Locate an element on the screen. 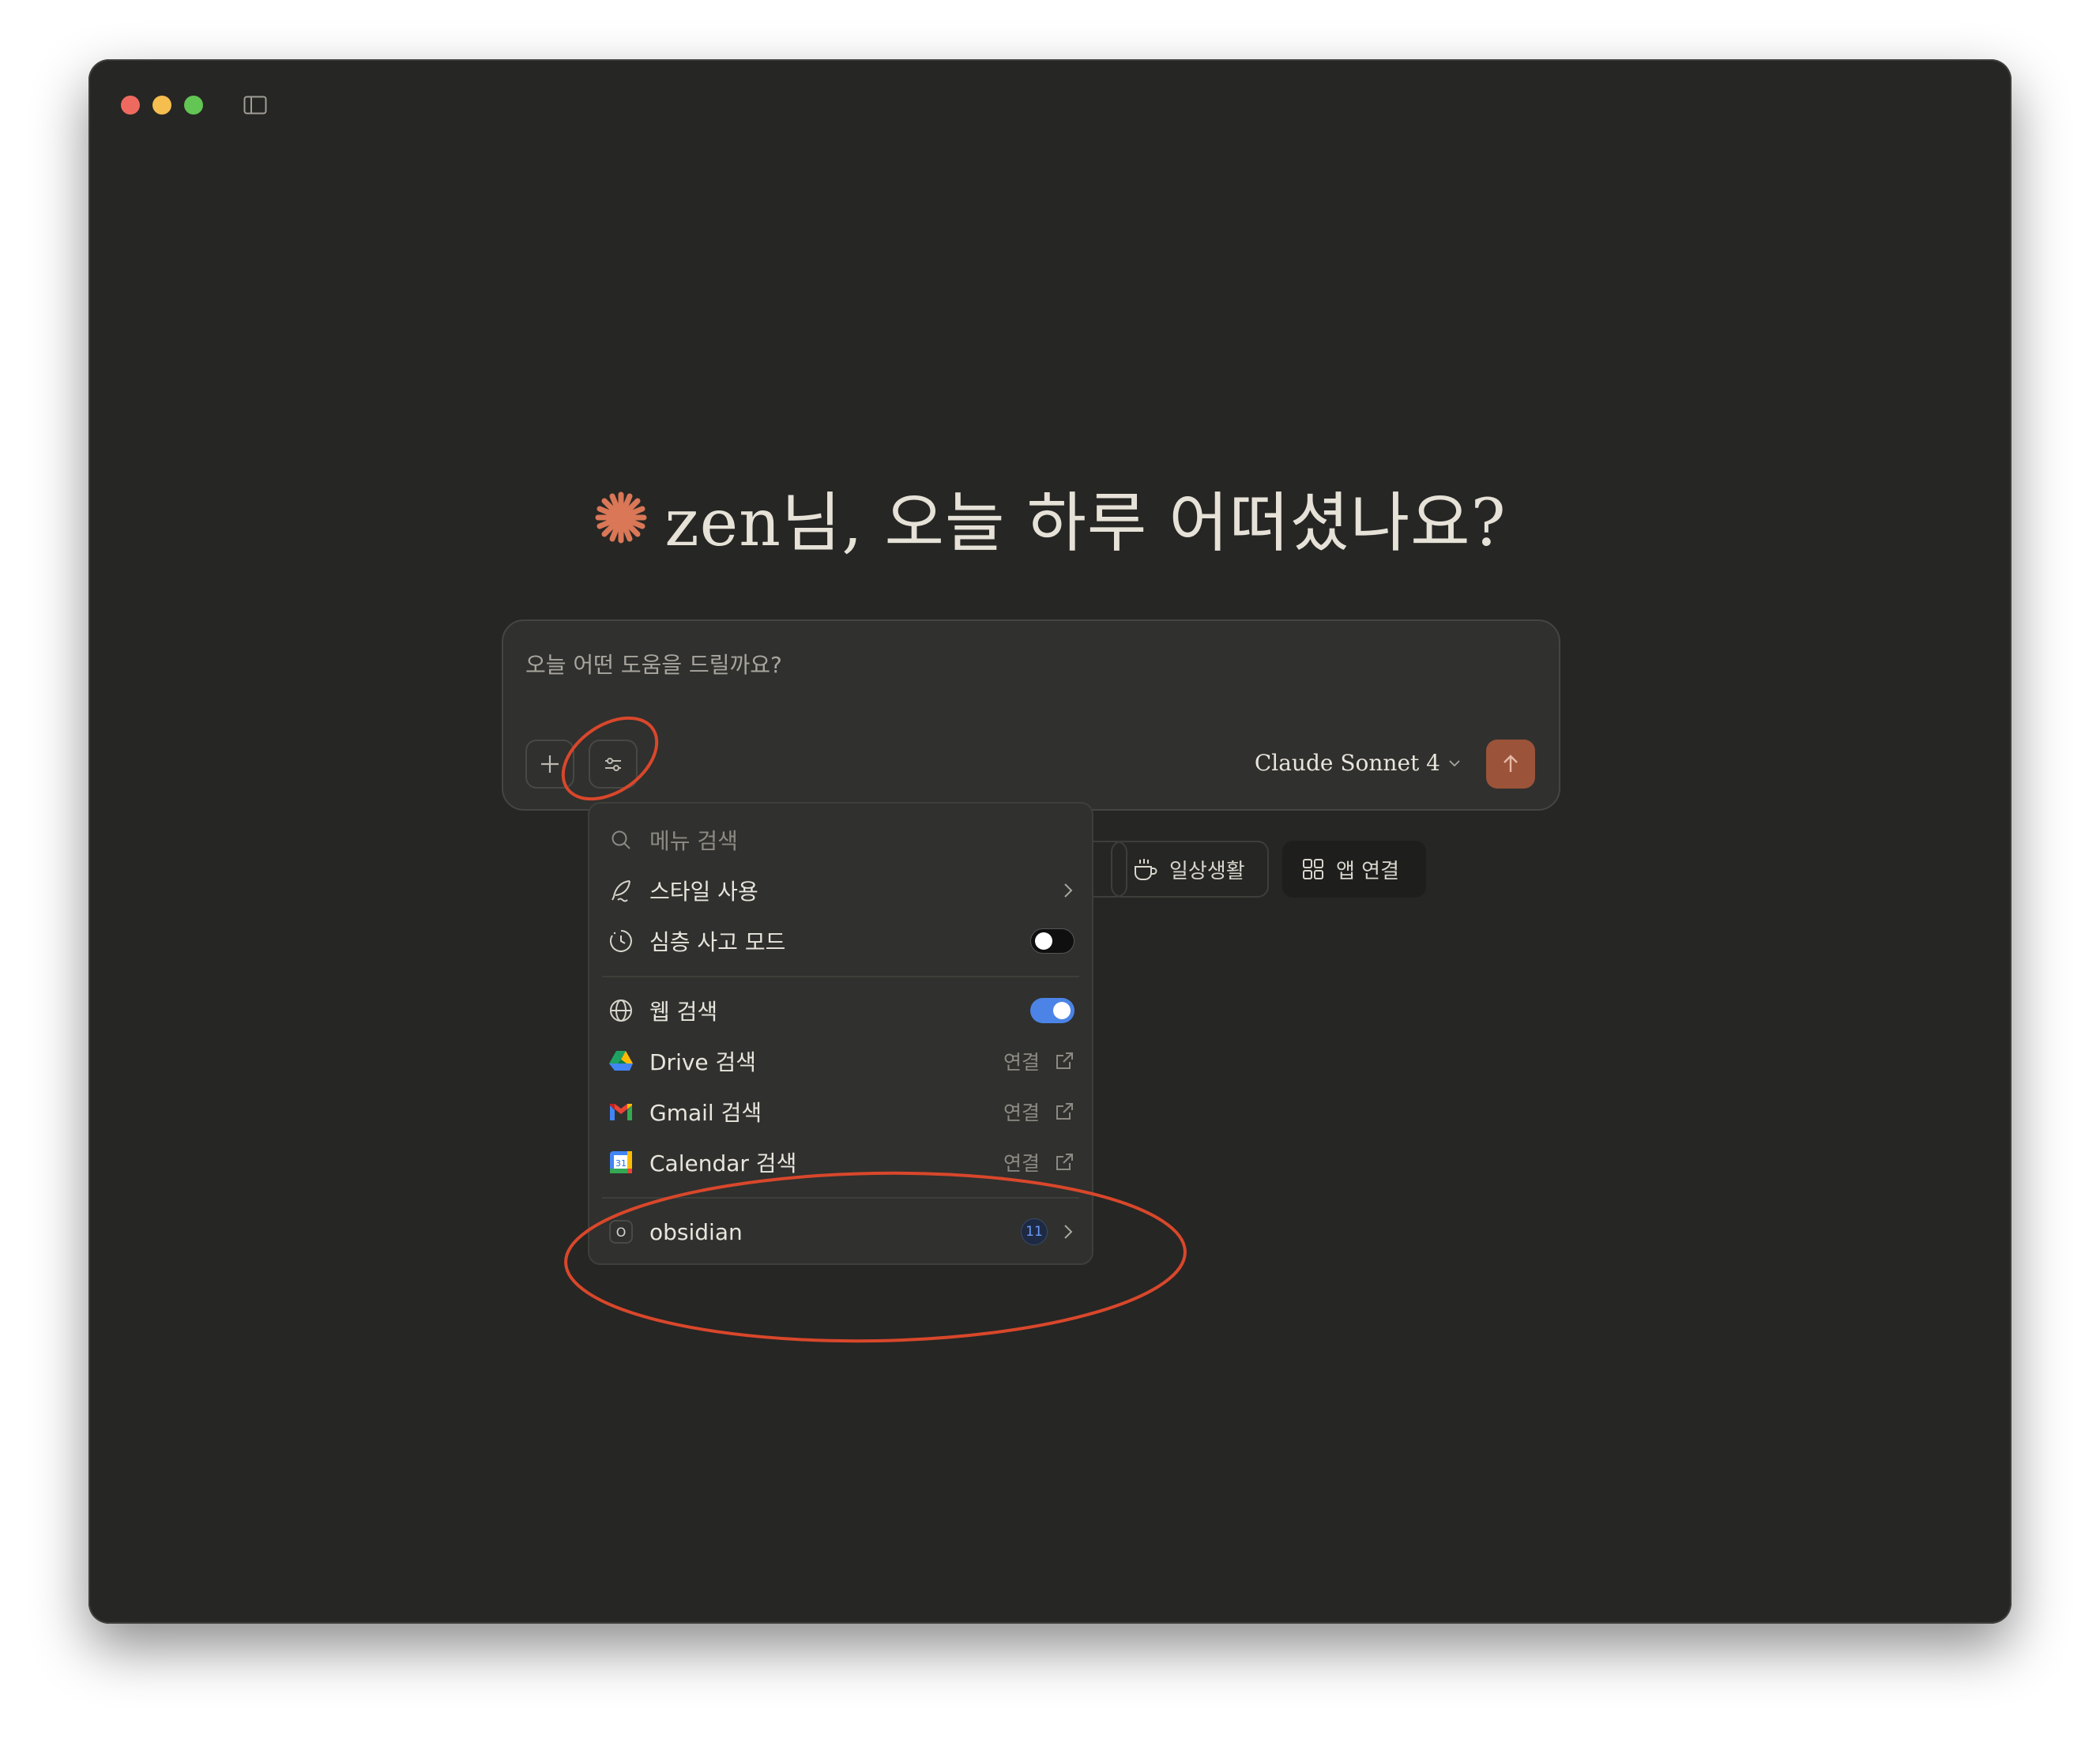  google-calendar-icon: 31 is located at coordinates (621, 1162).